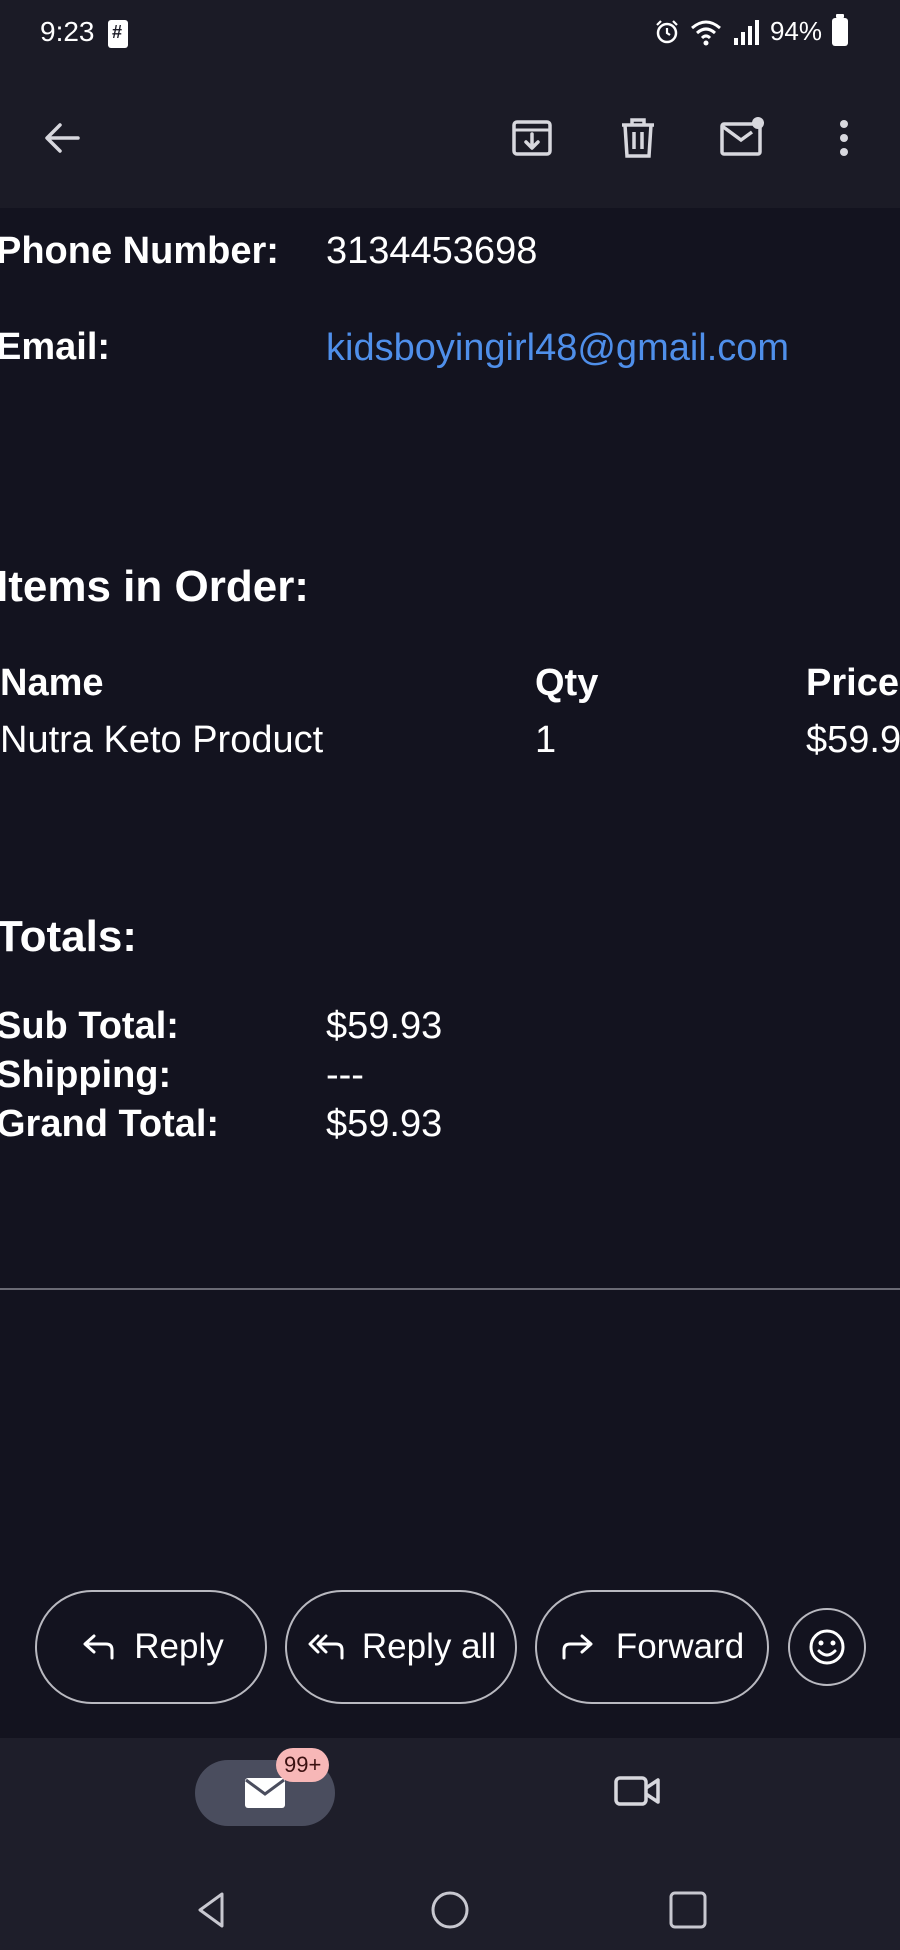 This screenshot has height=1950, width=900. I want to click on status-time: 9:23, so click(67, 31).